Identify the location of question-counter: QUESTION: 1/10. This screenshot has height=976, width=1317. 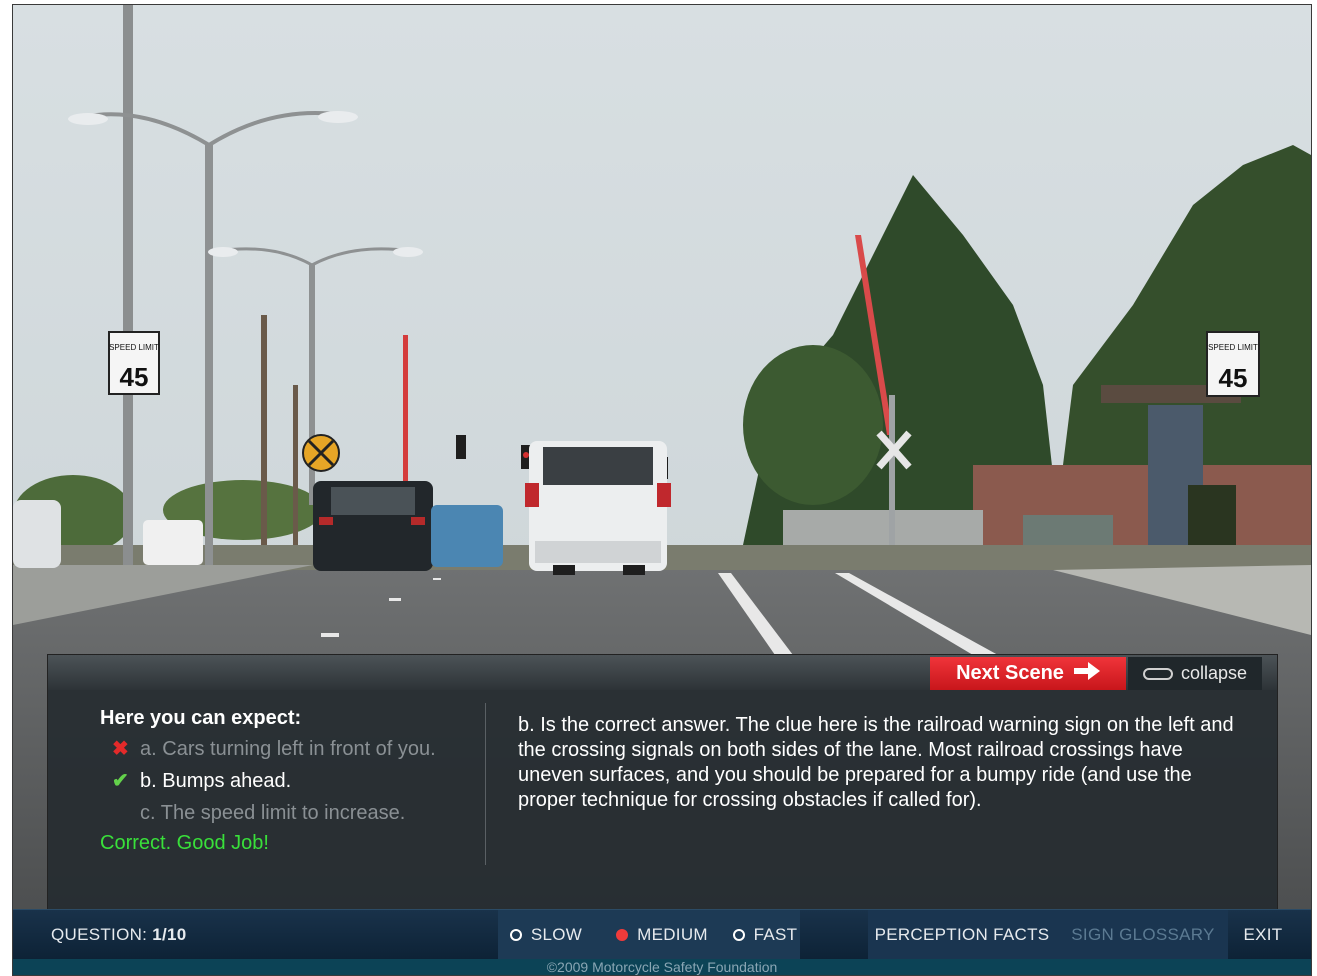
(131, 935).